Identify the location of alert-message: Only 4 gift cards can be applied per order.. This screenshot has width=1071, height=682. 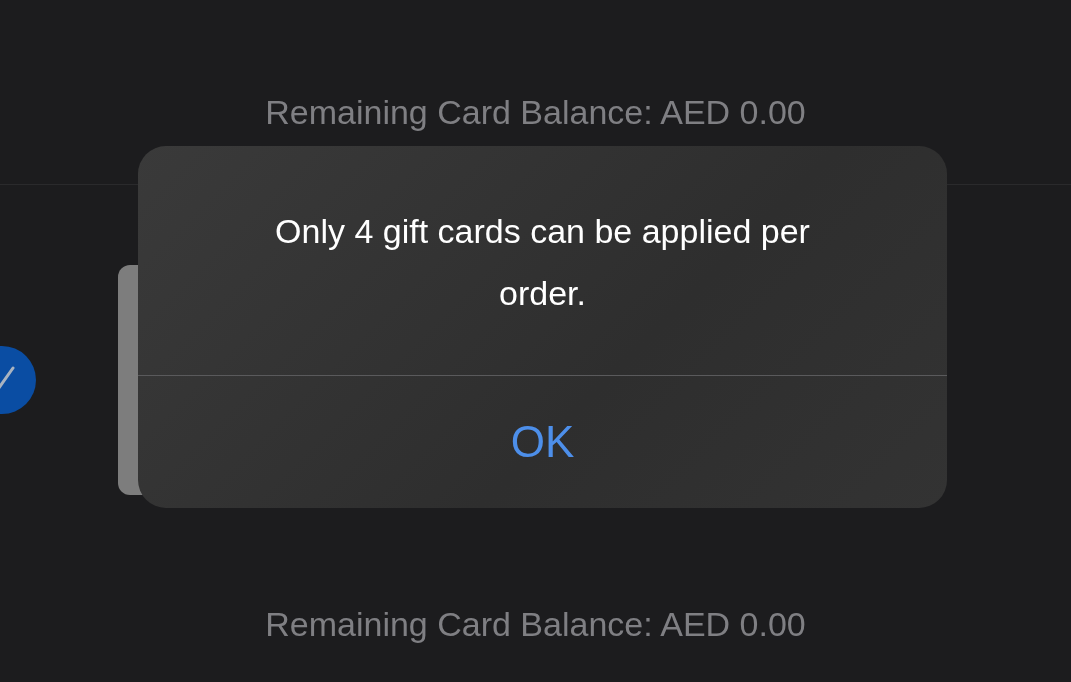
(542, 262).